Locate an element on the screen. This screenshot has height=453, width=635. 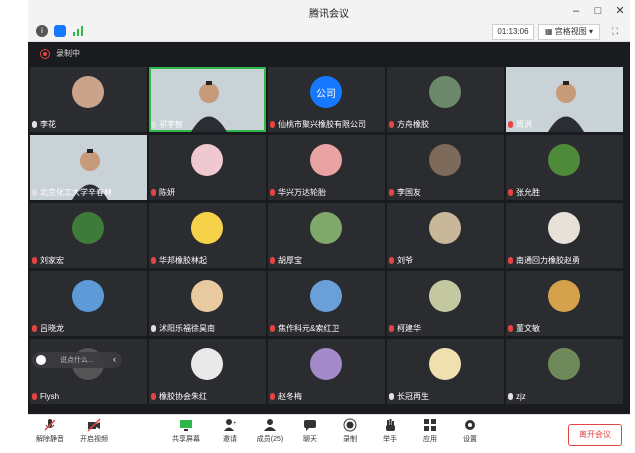
recording-bar: 录制中 is located at coordinates (329, 54).